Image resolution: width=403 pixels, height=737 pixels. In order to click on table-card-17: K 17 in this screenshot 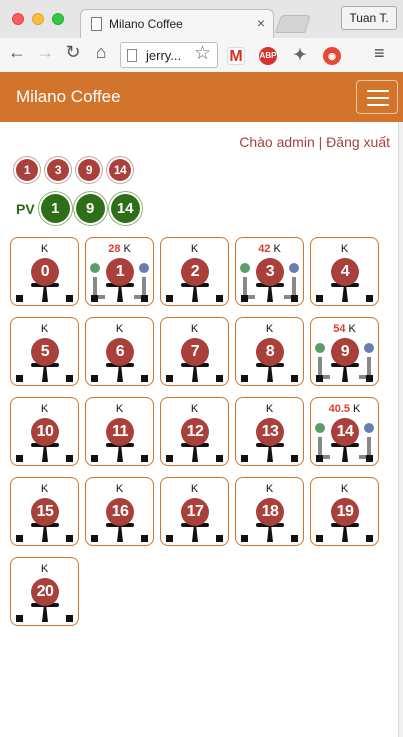, I will do `click(194, 511)`.